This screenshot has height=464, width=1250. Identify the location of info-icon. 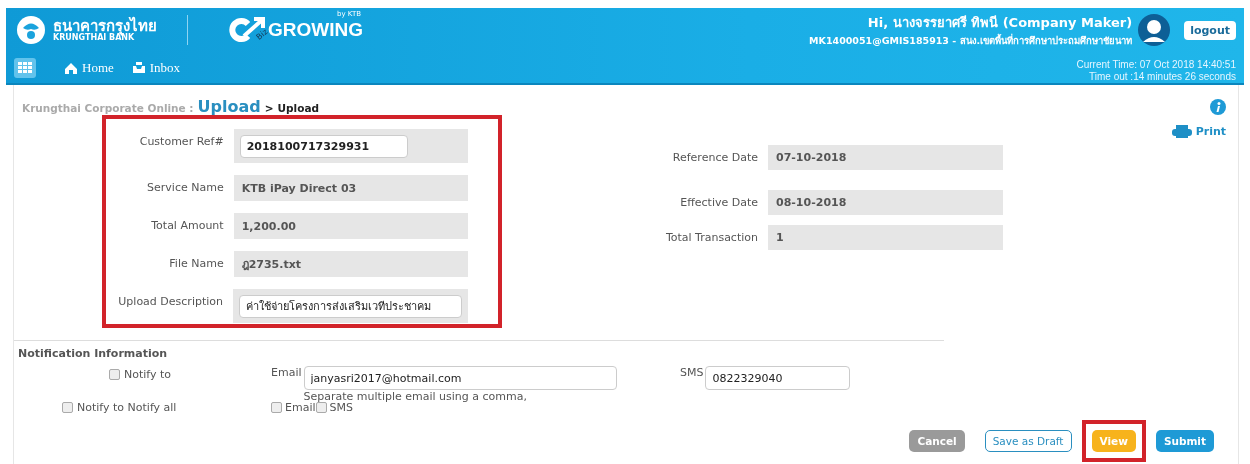
(1218, 107).